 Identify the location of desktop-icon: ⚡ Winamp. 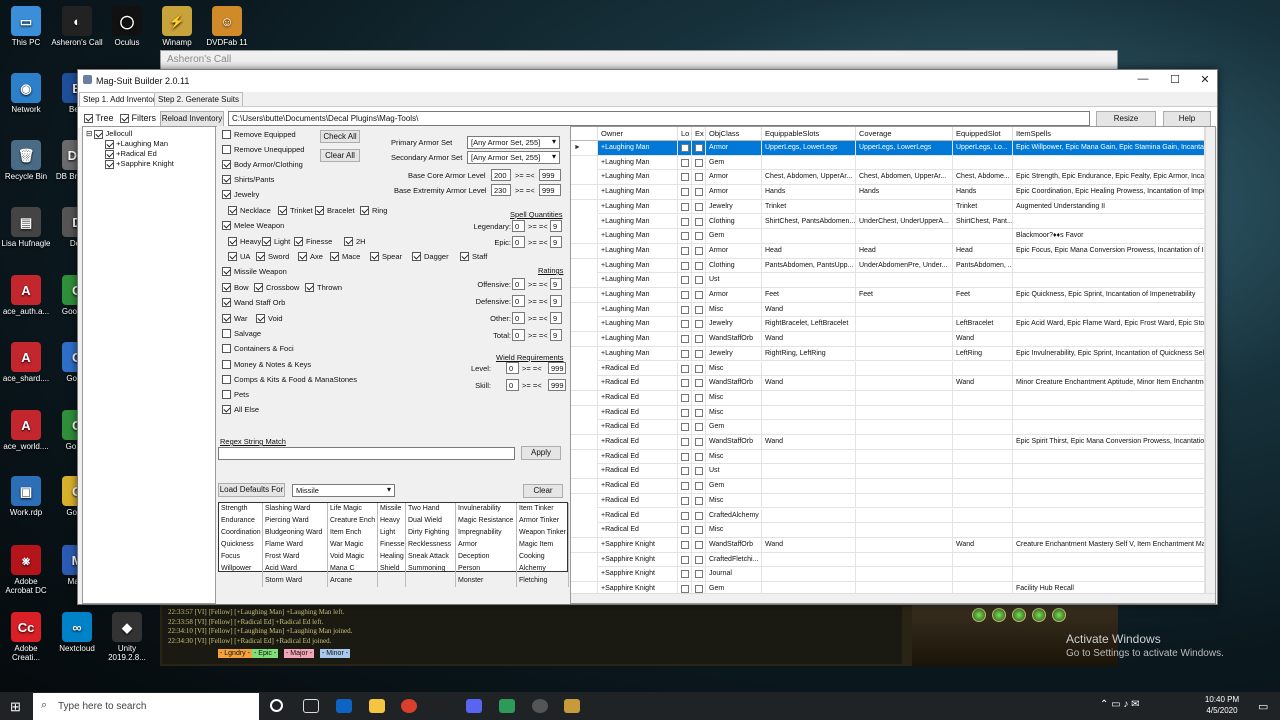
(177, 26).